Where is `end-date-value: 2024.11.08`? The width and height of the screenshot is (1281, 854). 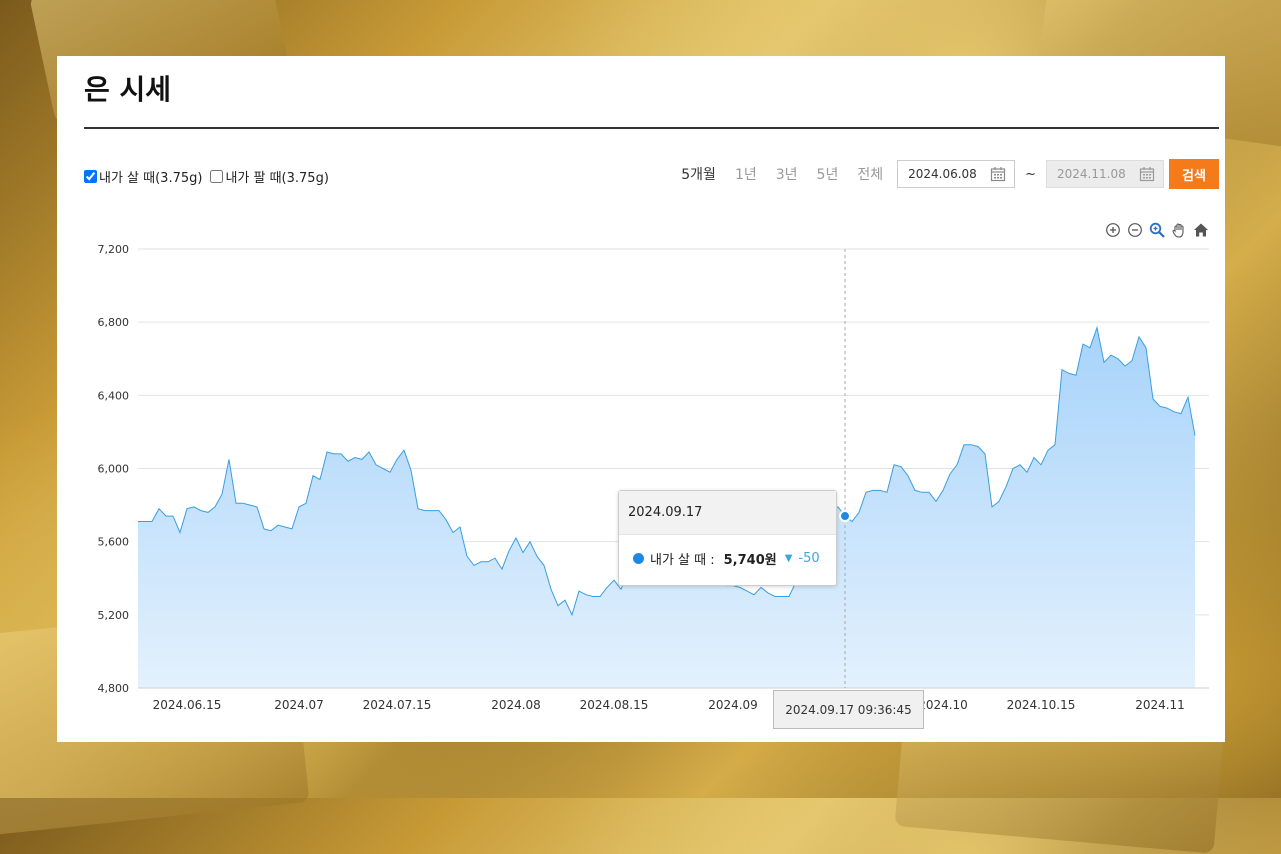
end-date-value: 2024.11.08 is located at coordinates (1091, 174).